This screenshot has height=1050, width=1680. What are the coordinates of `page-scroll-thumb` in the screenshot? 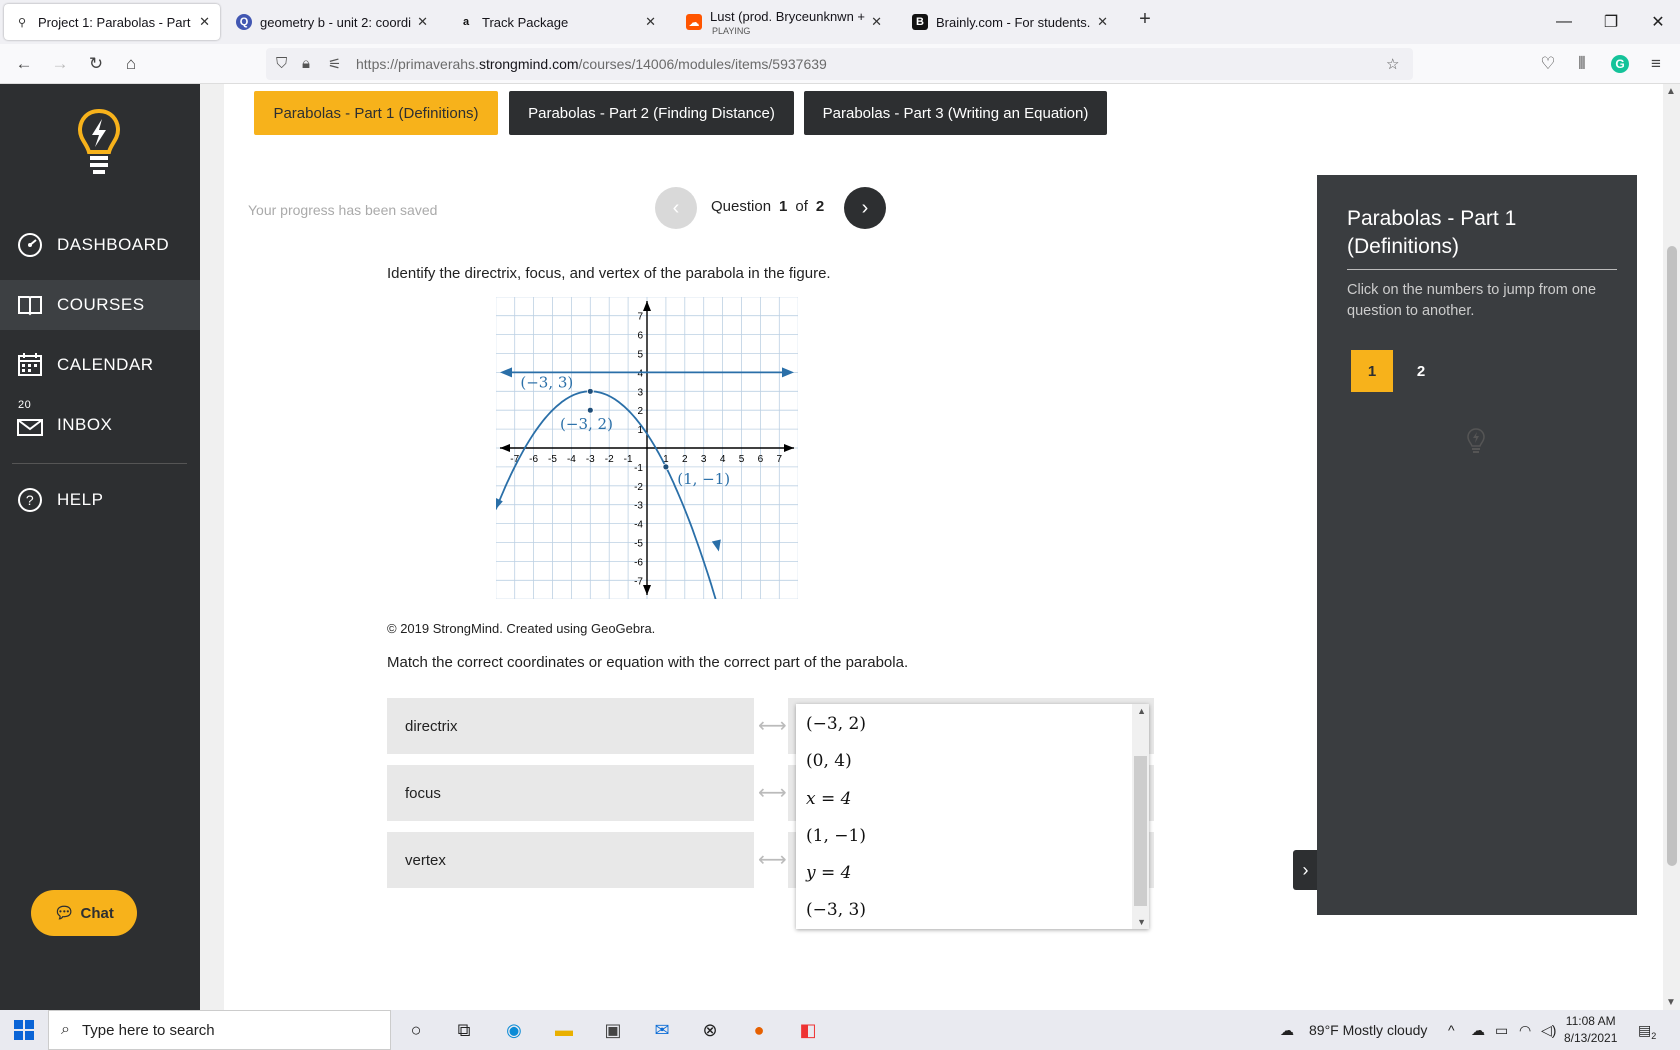 It's located at (1672, 556).